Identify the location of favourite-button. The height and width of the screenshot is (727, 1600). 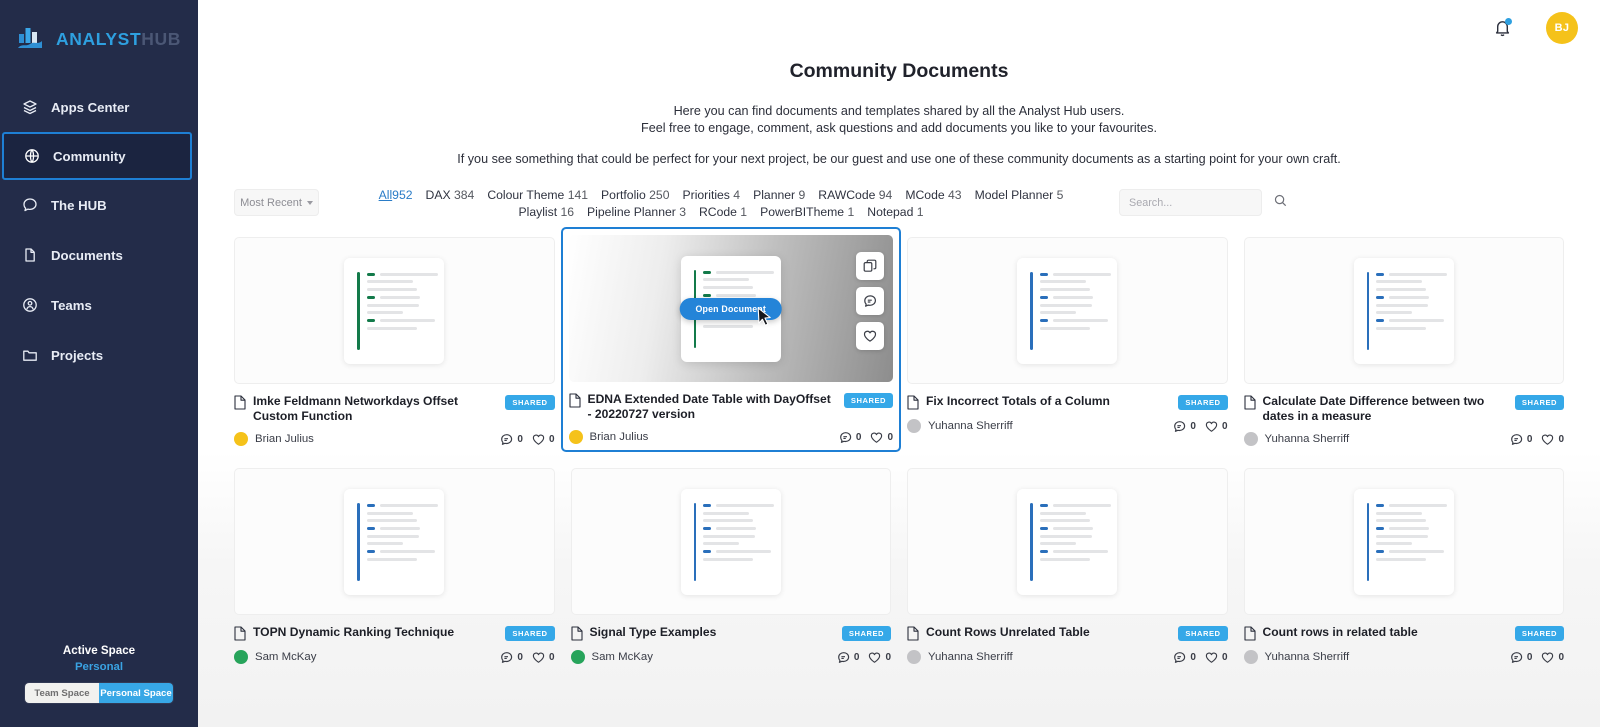
(870, 336).